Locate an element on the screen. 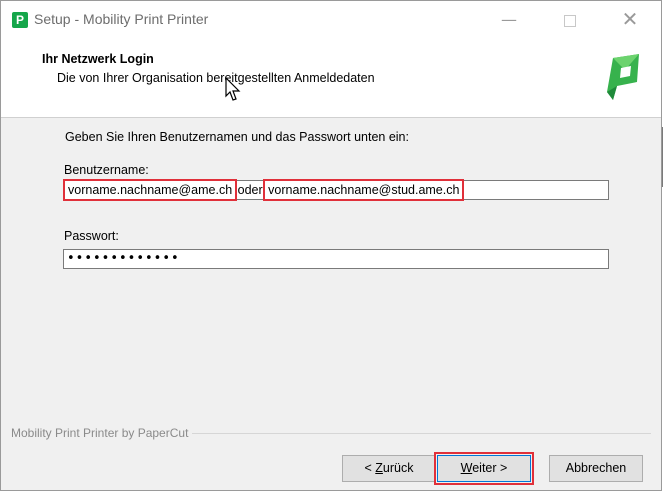 The width and height of the screenshot is (668, 491). maximize-icon is located at coordinates (570, 20).